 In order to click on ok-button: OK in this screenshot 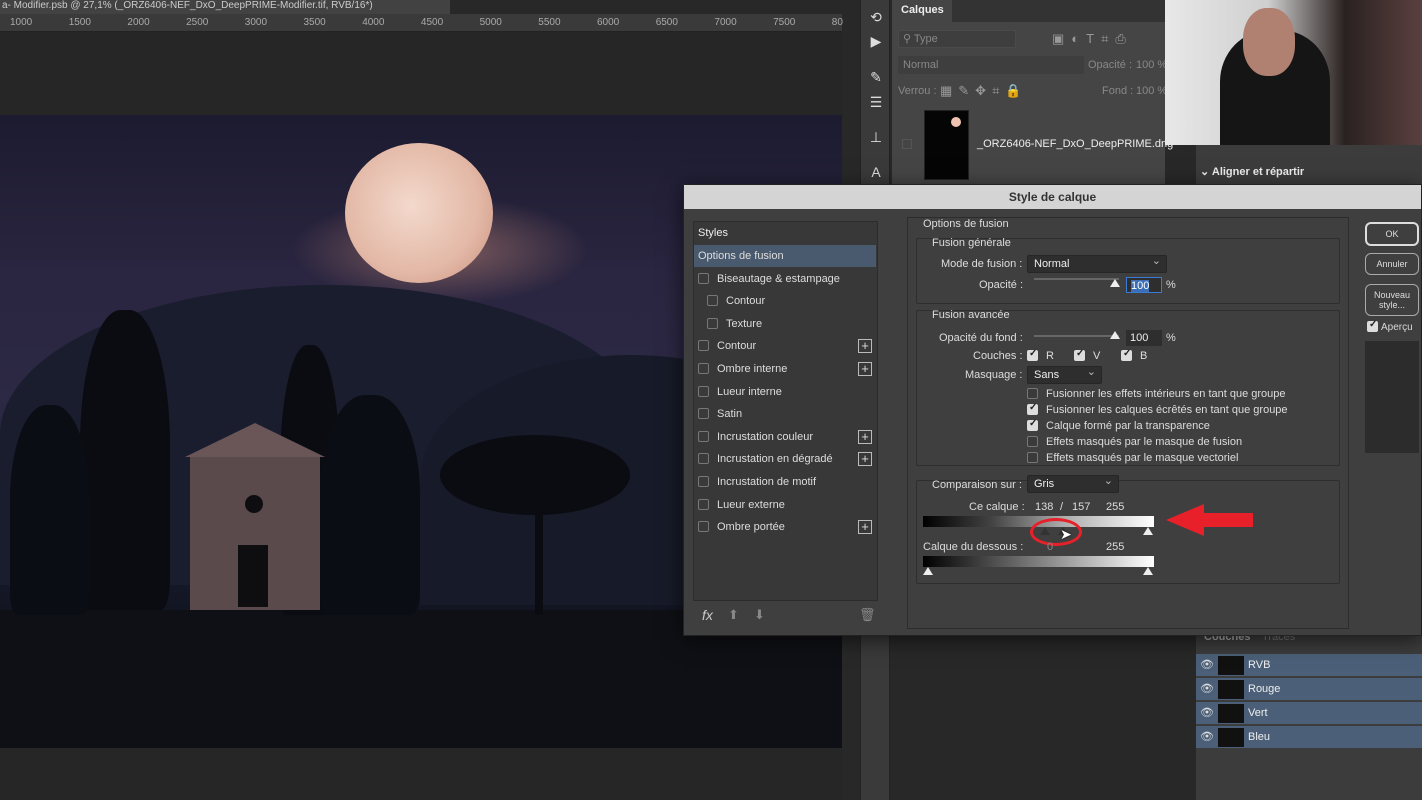, I will do `click(1392, 234)`.